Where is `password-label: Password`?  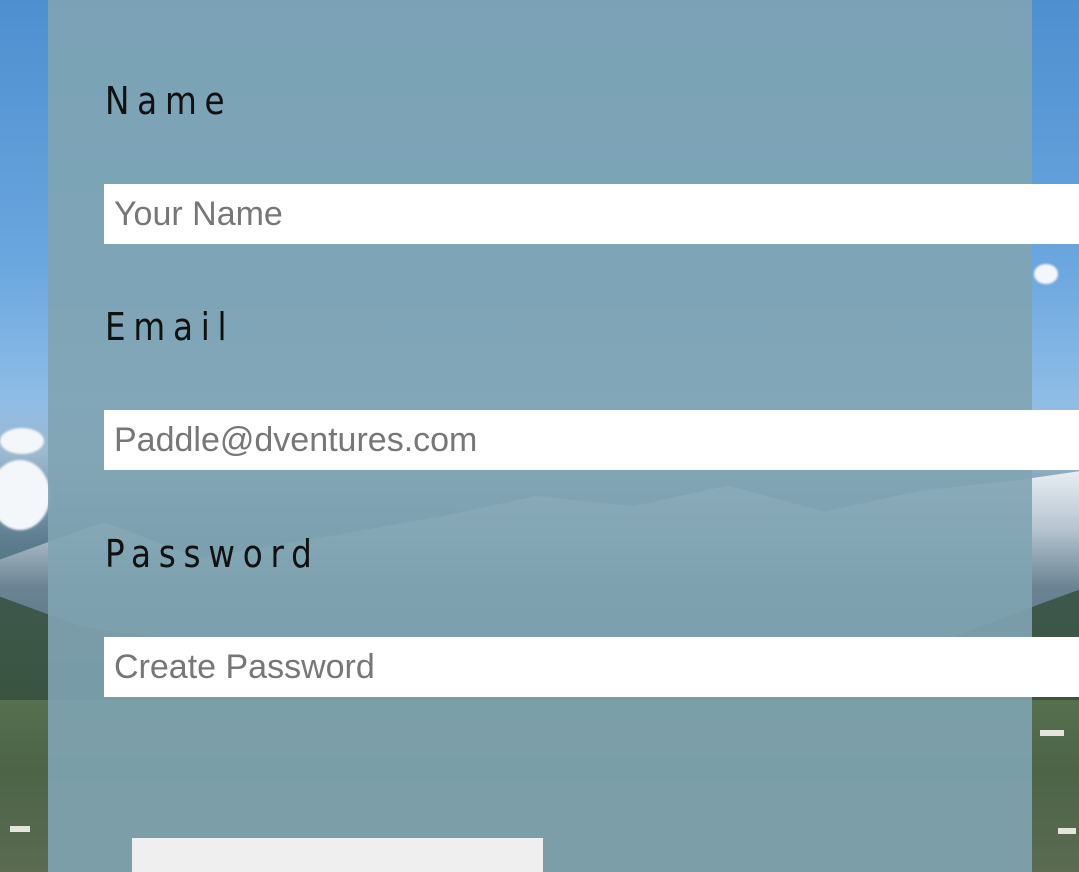 password-label: Password is located at coordinates (212, 554).